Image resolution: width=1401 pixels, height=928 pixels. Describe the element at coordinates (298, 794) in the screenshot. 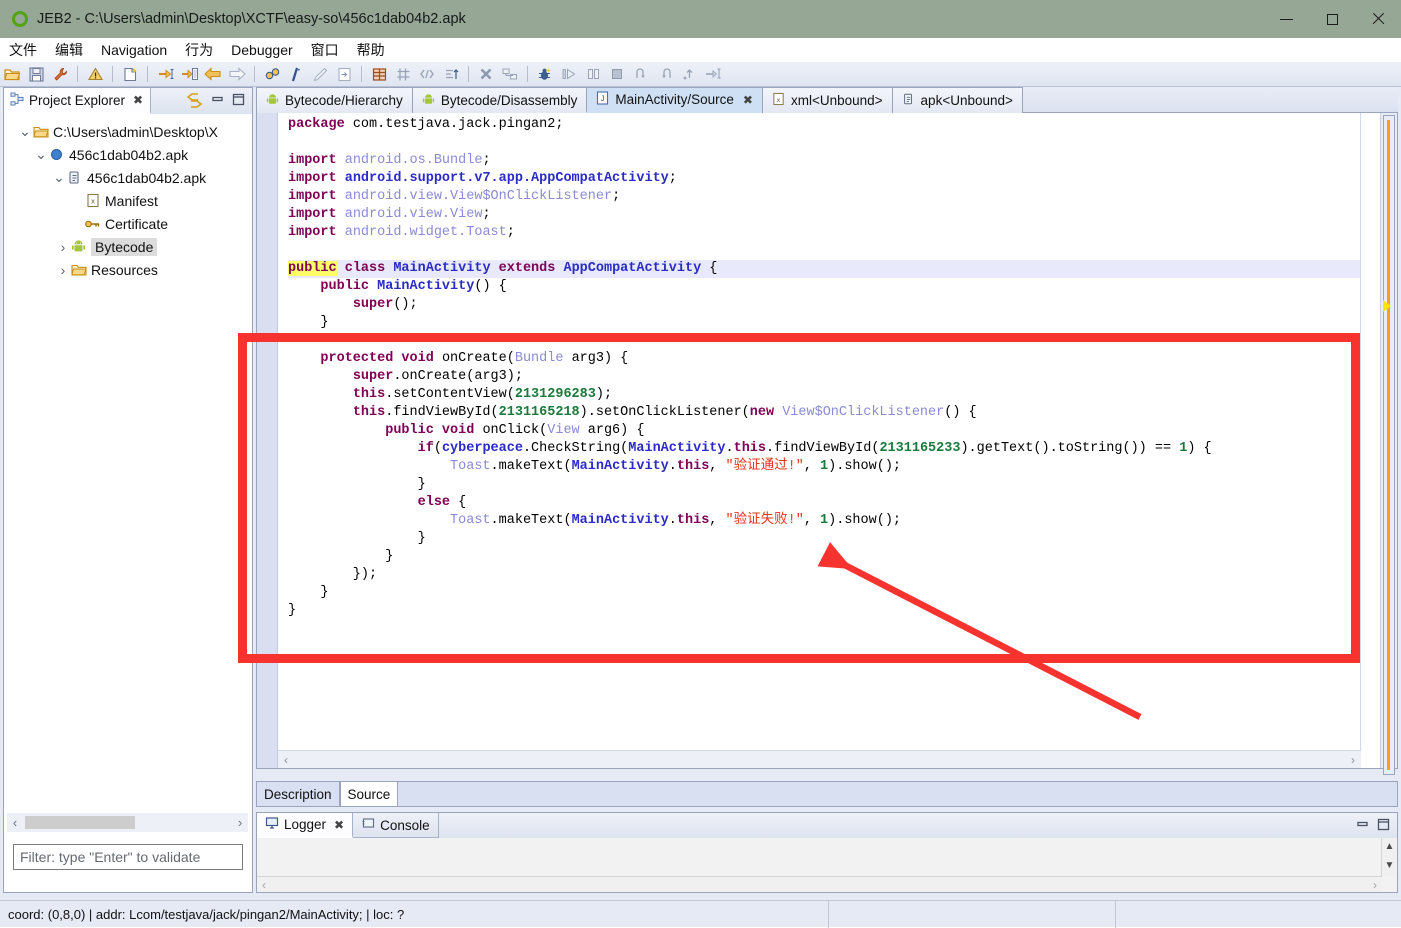

I see `tab-description: Description` at that location.